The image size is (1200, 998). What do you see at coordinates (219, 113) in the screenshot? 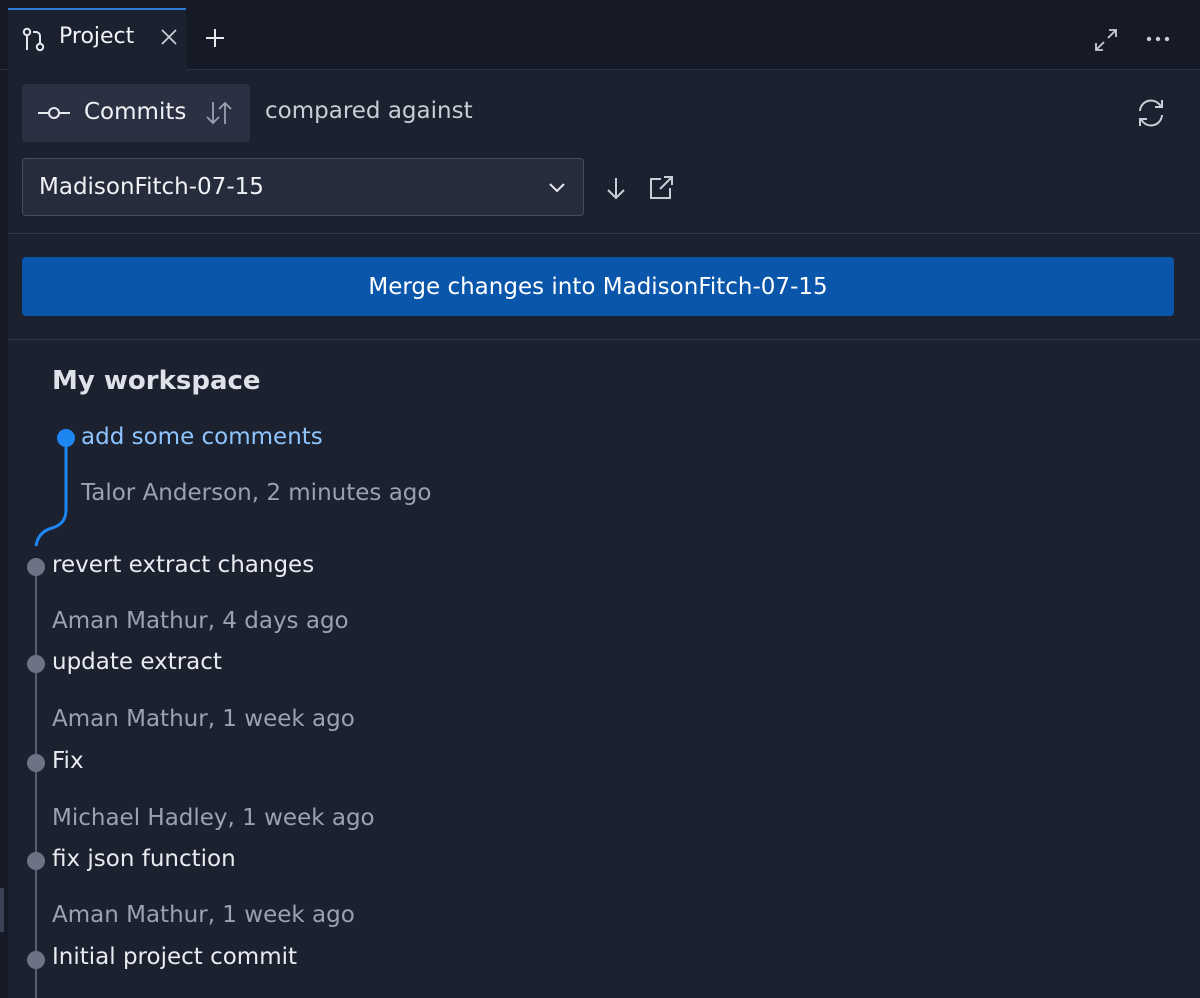
I see `sort-arrows-icon` at bounding box center [219, 113].